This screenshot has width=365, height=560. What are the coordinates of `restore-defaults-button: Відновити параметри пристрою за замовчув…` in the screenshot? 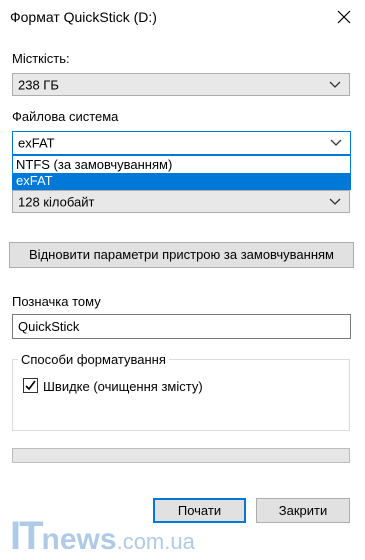 It's located at (181, 255).